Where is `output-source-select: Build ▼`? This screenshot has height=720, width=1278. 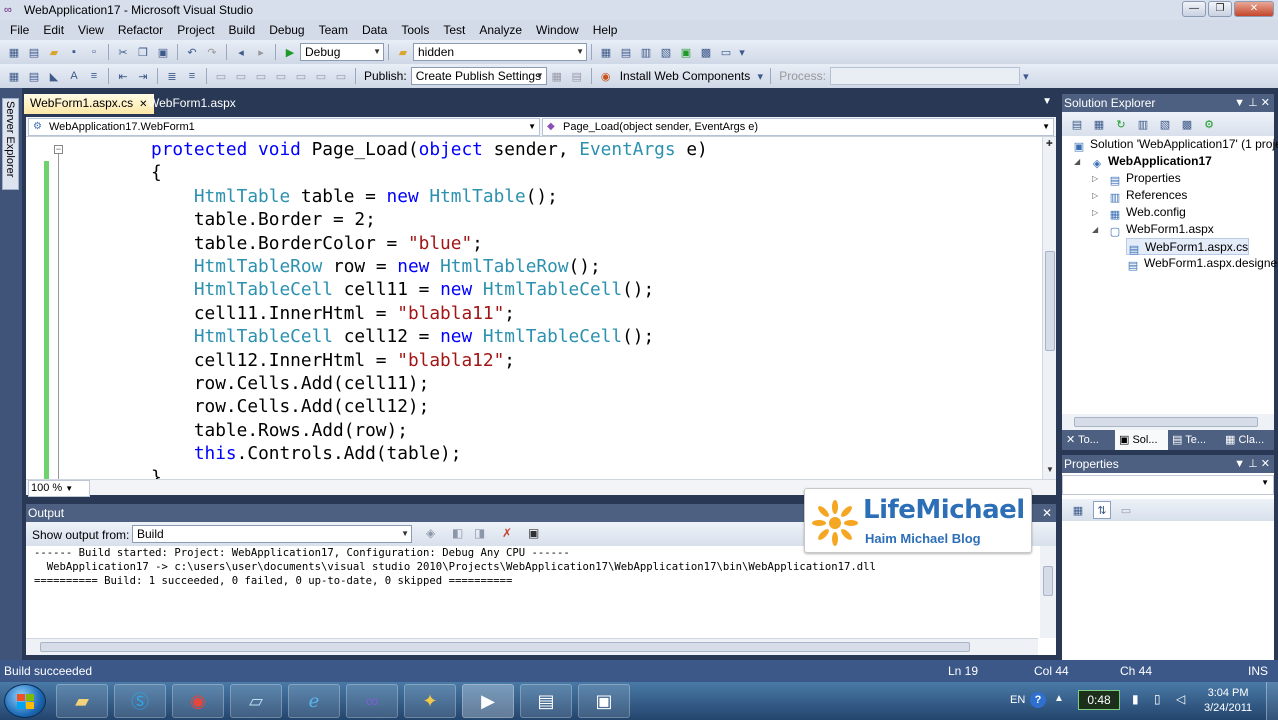 output-source-select: Build ▼ is located at coordinates (272, 534).